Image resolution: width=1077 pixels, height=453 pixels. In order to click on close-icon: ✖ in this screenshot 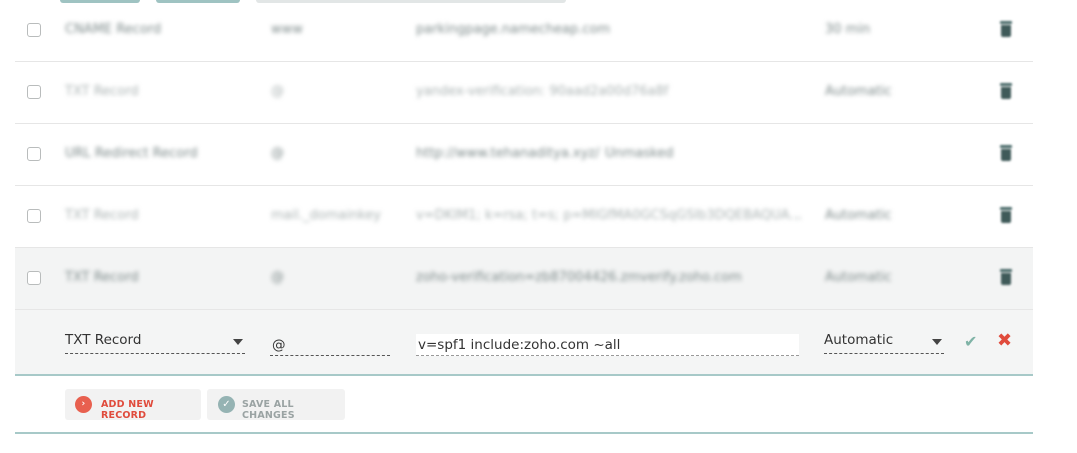, I will do `click(1004, 340)`.